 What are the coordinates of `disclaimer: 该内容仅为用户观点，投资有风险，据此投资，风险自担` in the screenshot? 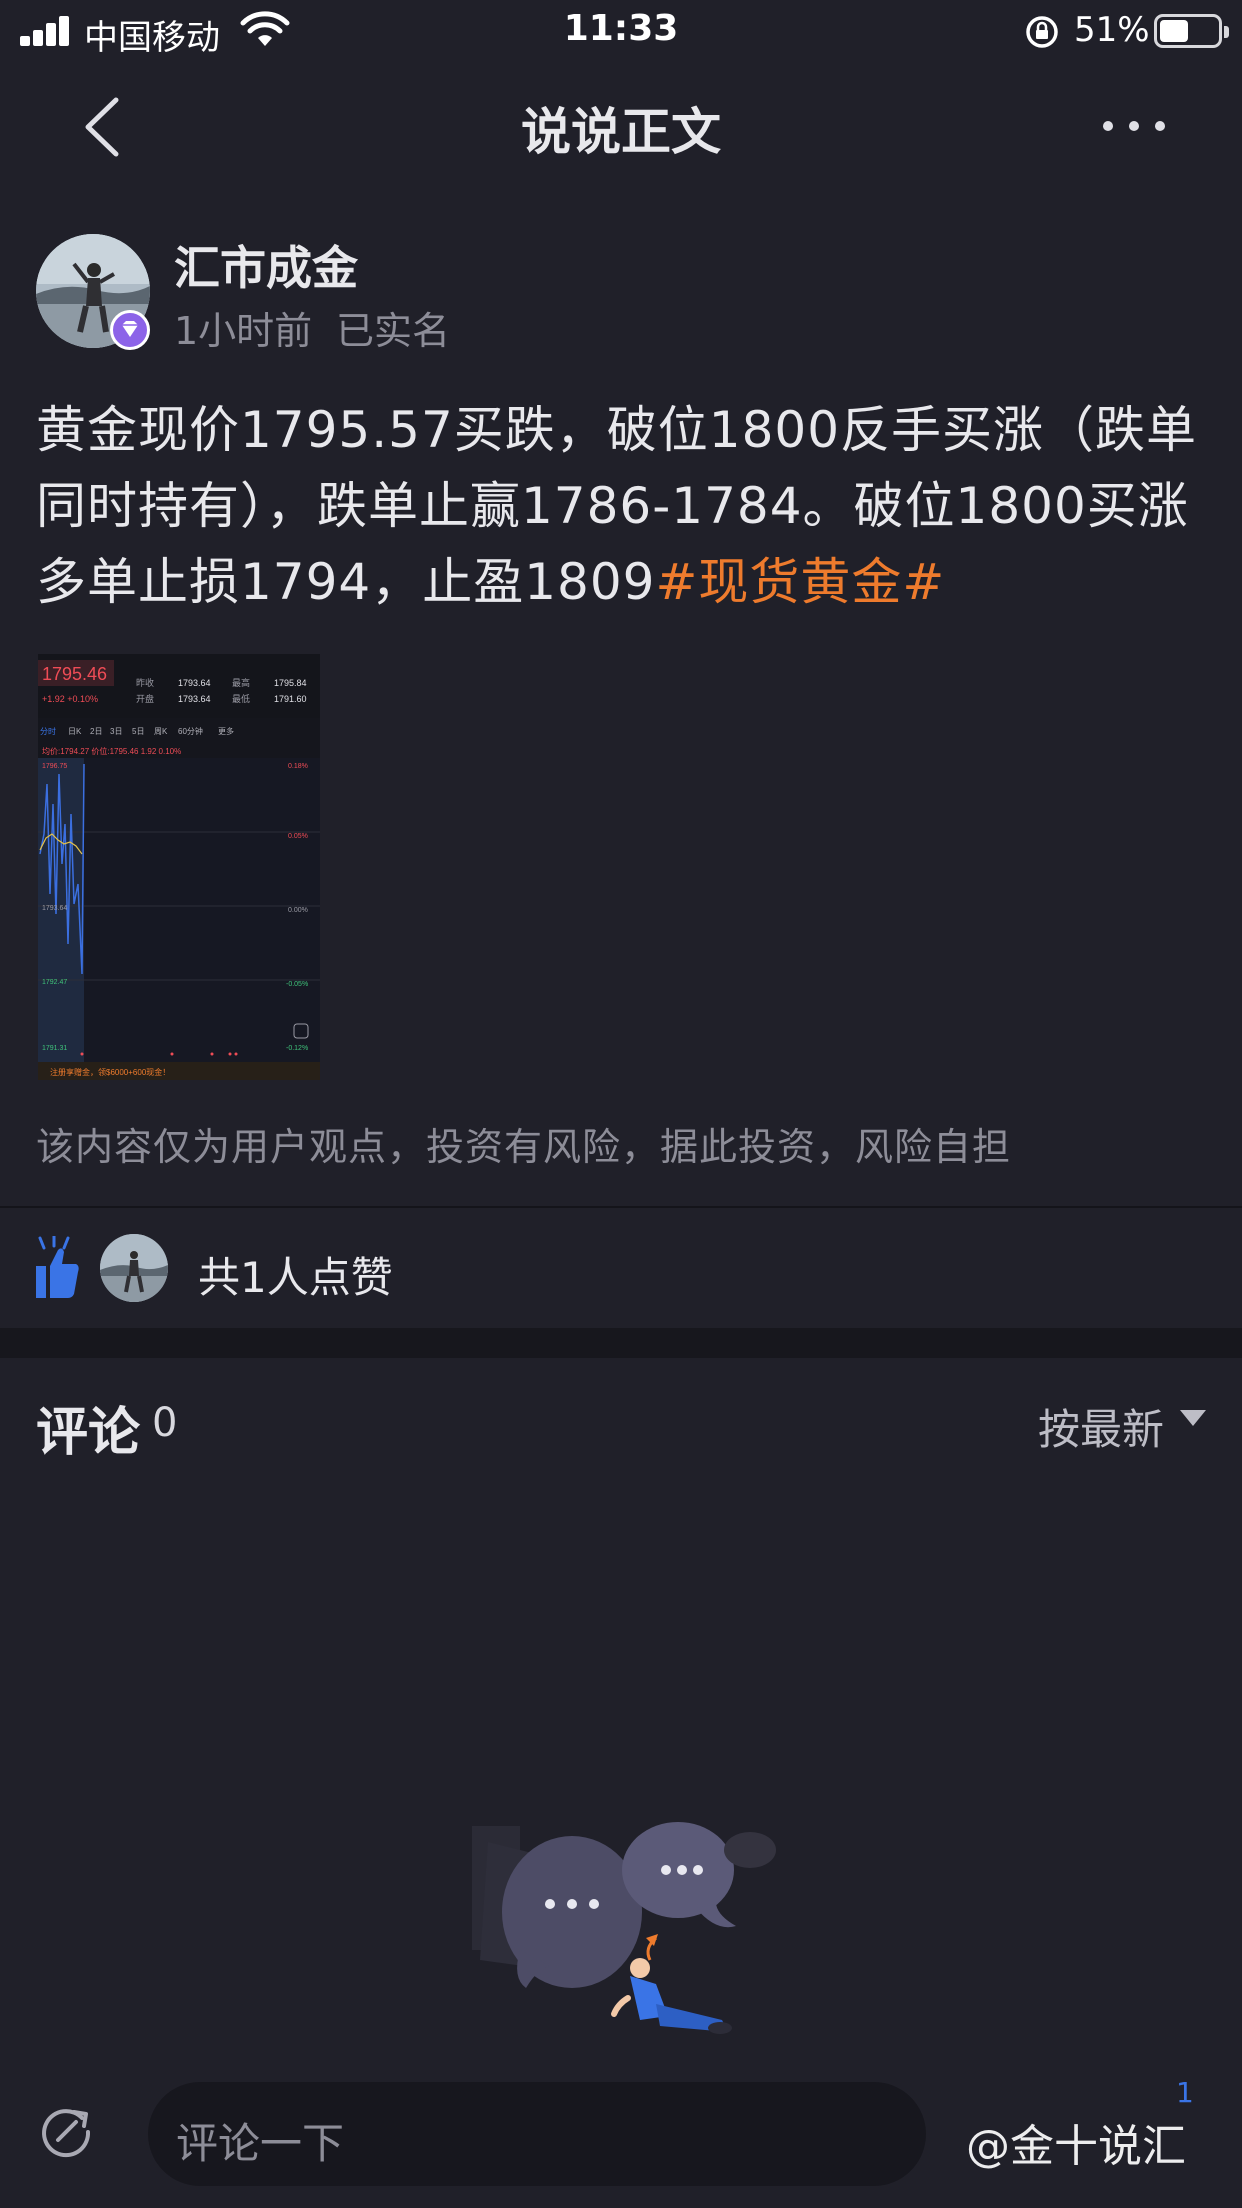 It's located at (524, 1147).